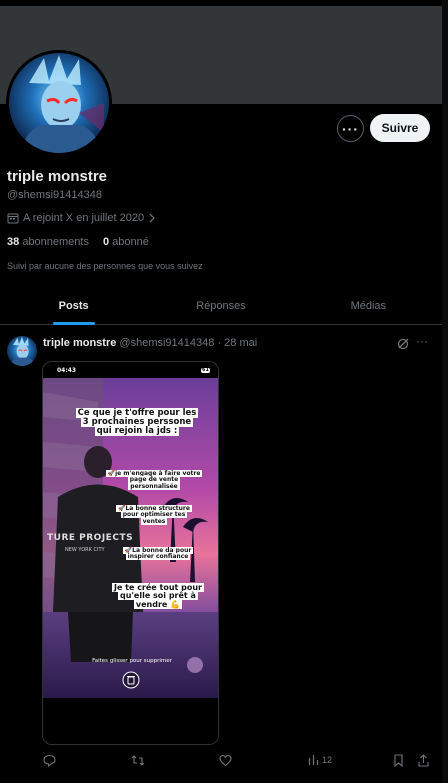 Image resolution: width=448 pixels, height=783 pixels. I want to click on media-bullet-3-text: 🚀La bonne da pour inspirer confiance, so click(158, 554).